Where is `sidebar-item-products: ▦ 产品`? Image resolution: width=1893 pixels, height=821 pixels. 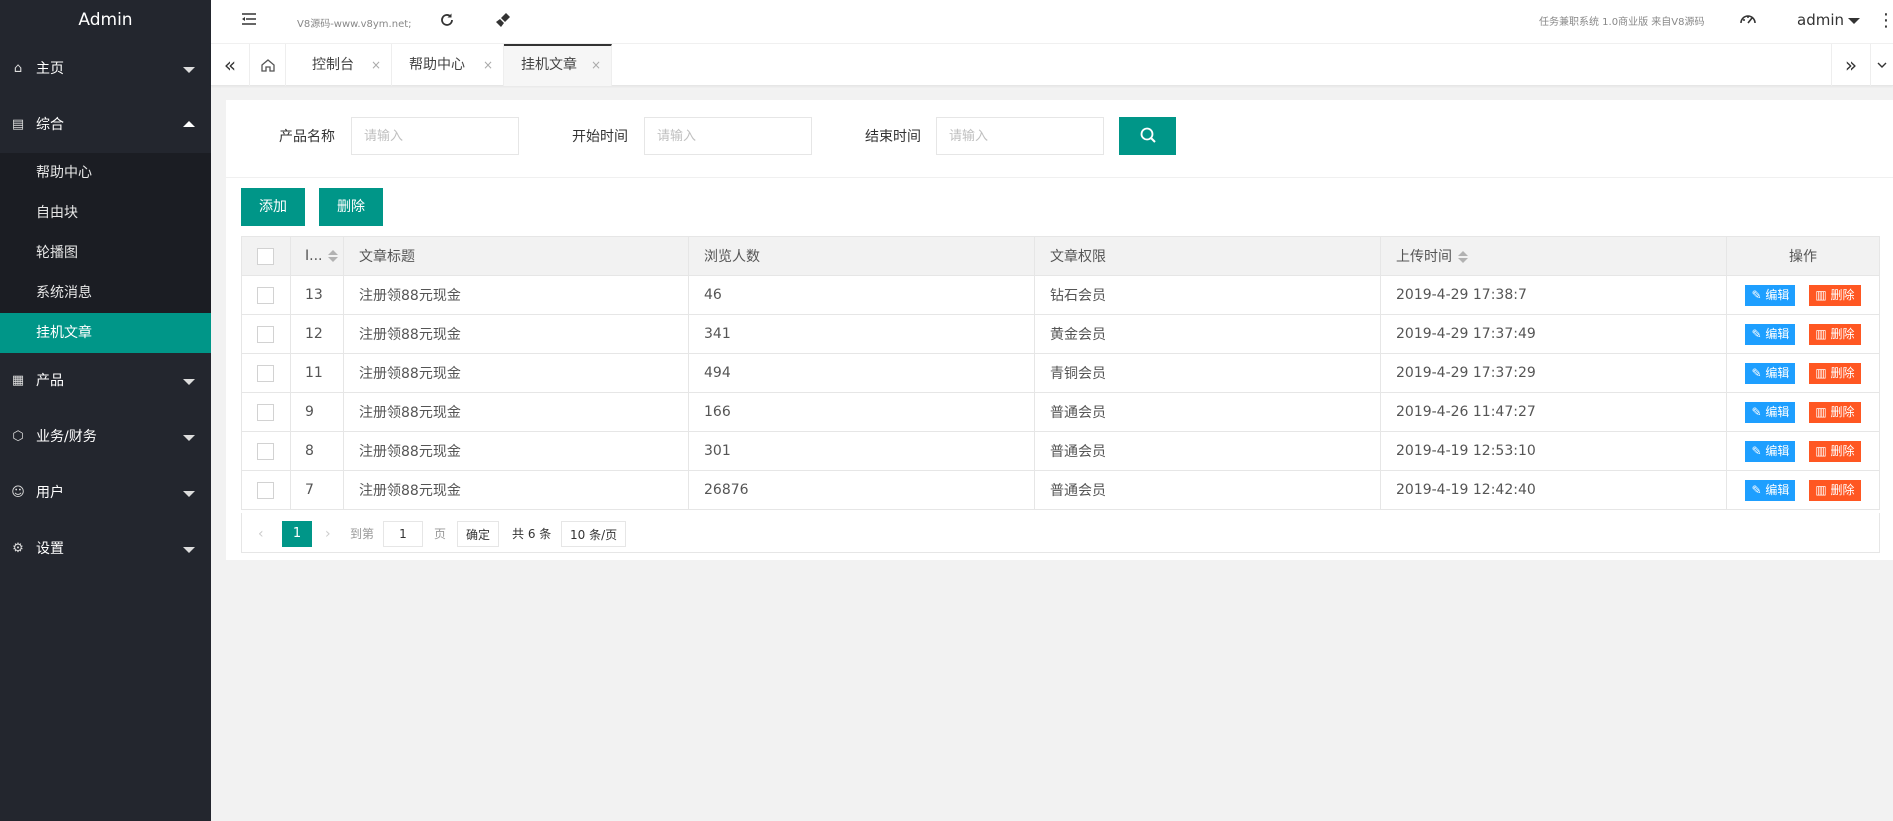 sidebar-item-products: ▦ 产品 is located at coordinates (105, 381).